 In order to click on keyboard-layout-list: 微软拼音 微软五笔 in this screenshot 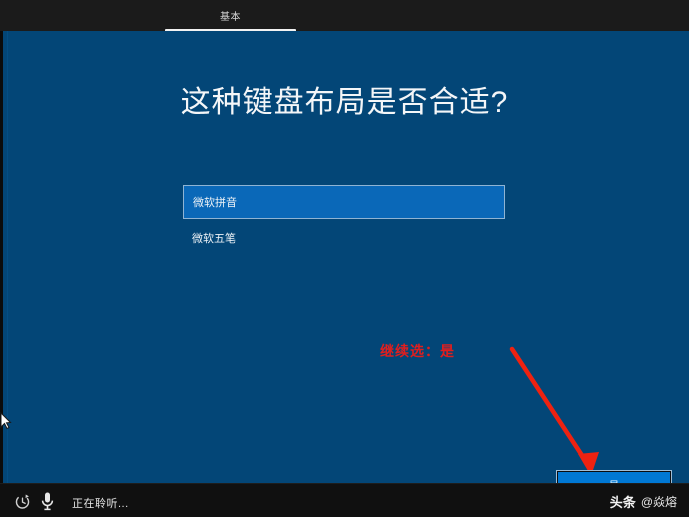, I will do `click(344, 219)`.